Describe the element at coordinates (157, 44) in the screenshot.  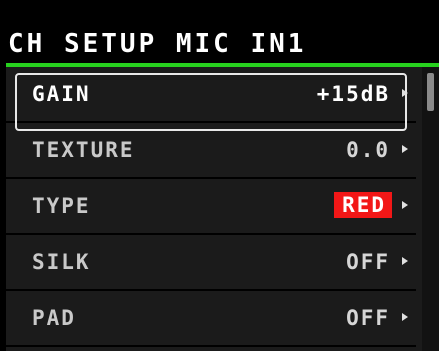
I see `page-title: CH SETUP MIC IN1` at that location.